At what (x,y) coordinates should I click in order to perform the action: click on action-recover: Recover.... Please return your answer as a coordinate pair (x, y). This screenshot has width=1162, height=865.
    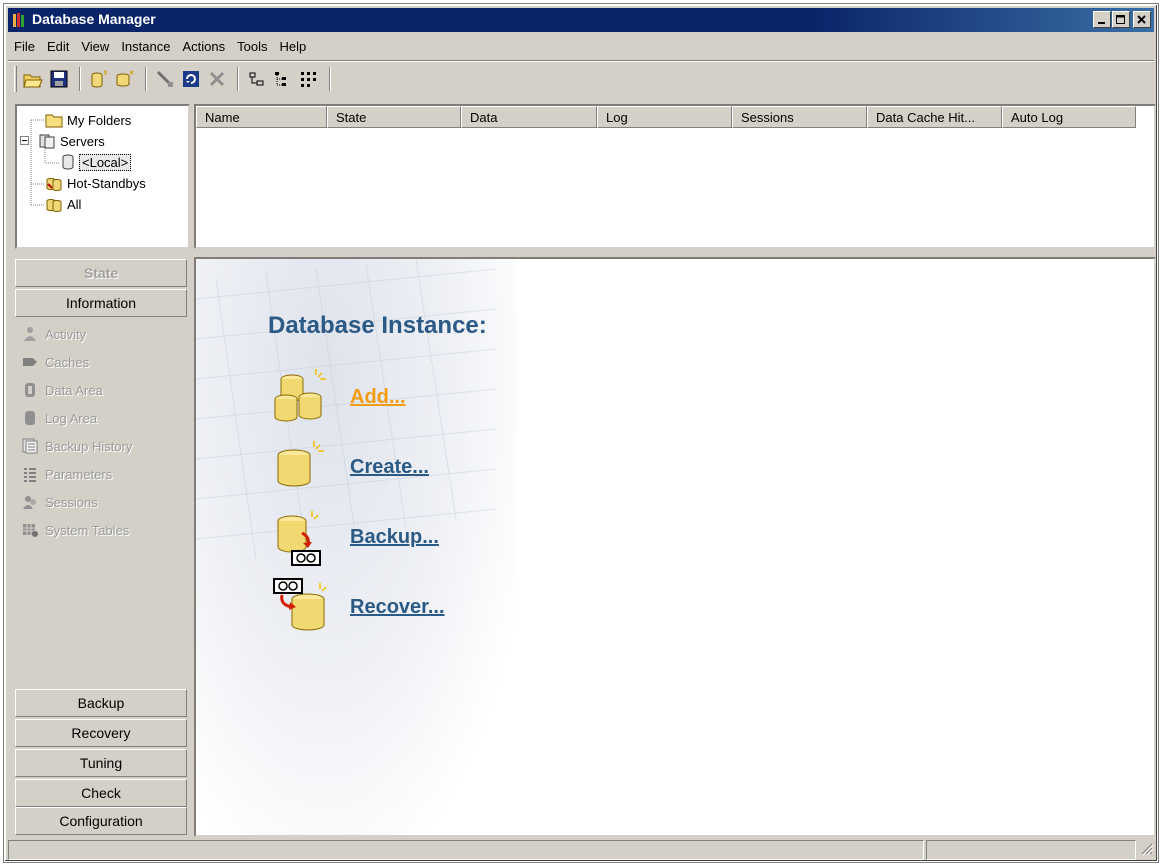
    Looking at the image, I should click on (358, 607).